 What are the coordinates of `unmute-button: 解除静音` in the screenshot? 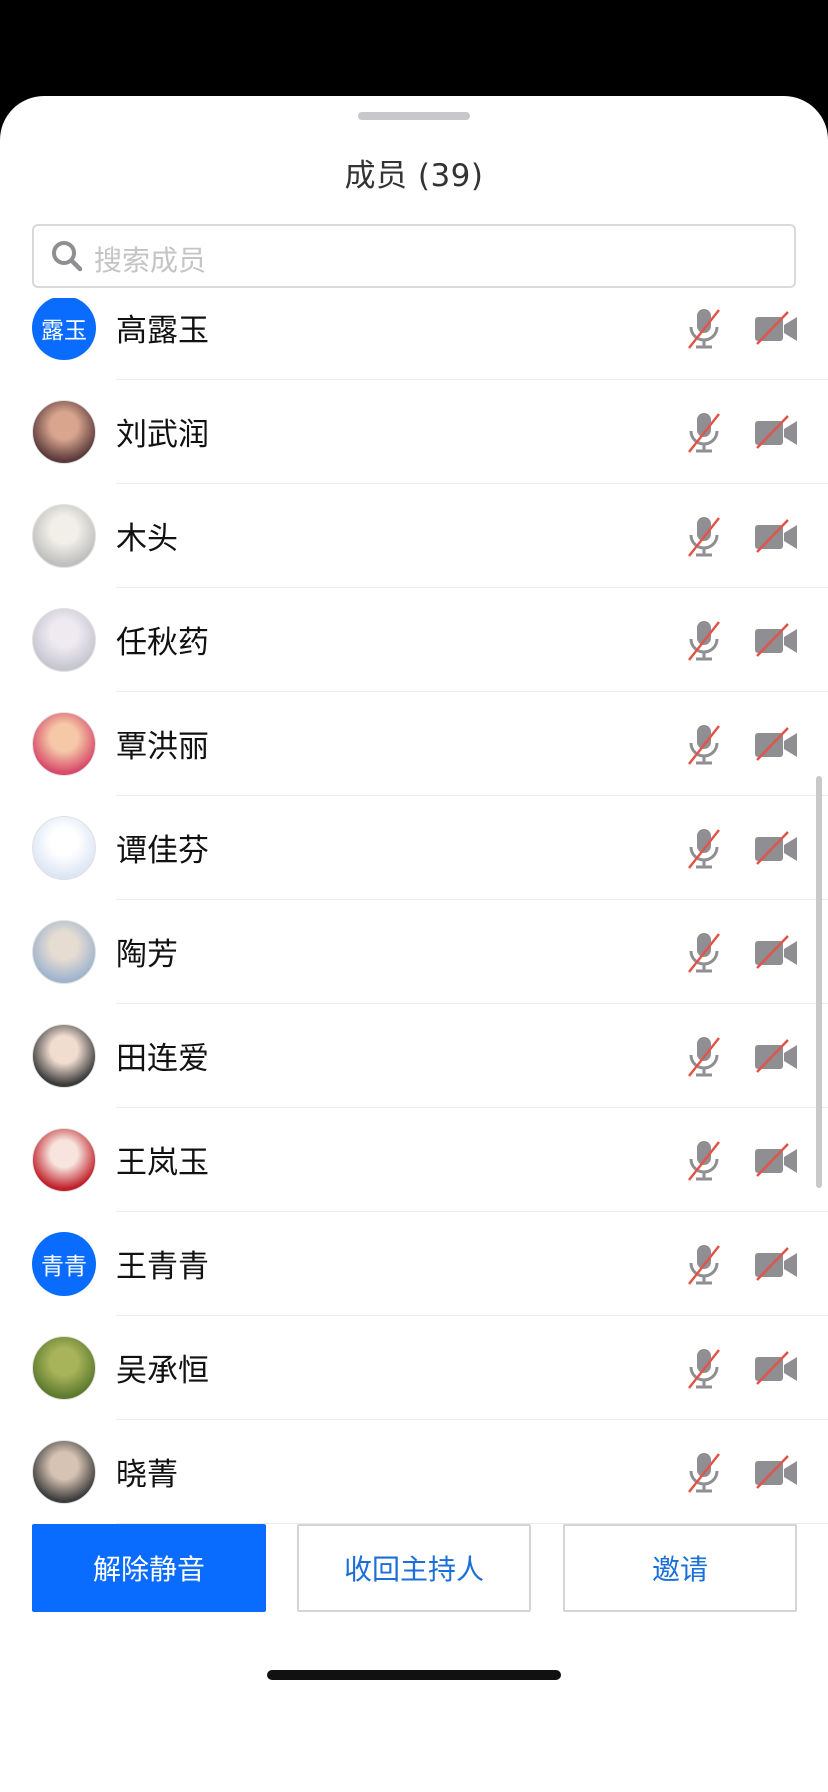 It's located at (149, 1568).